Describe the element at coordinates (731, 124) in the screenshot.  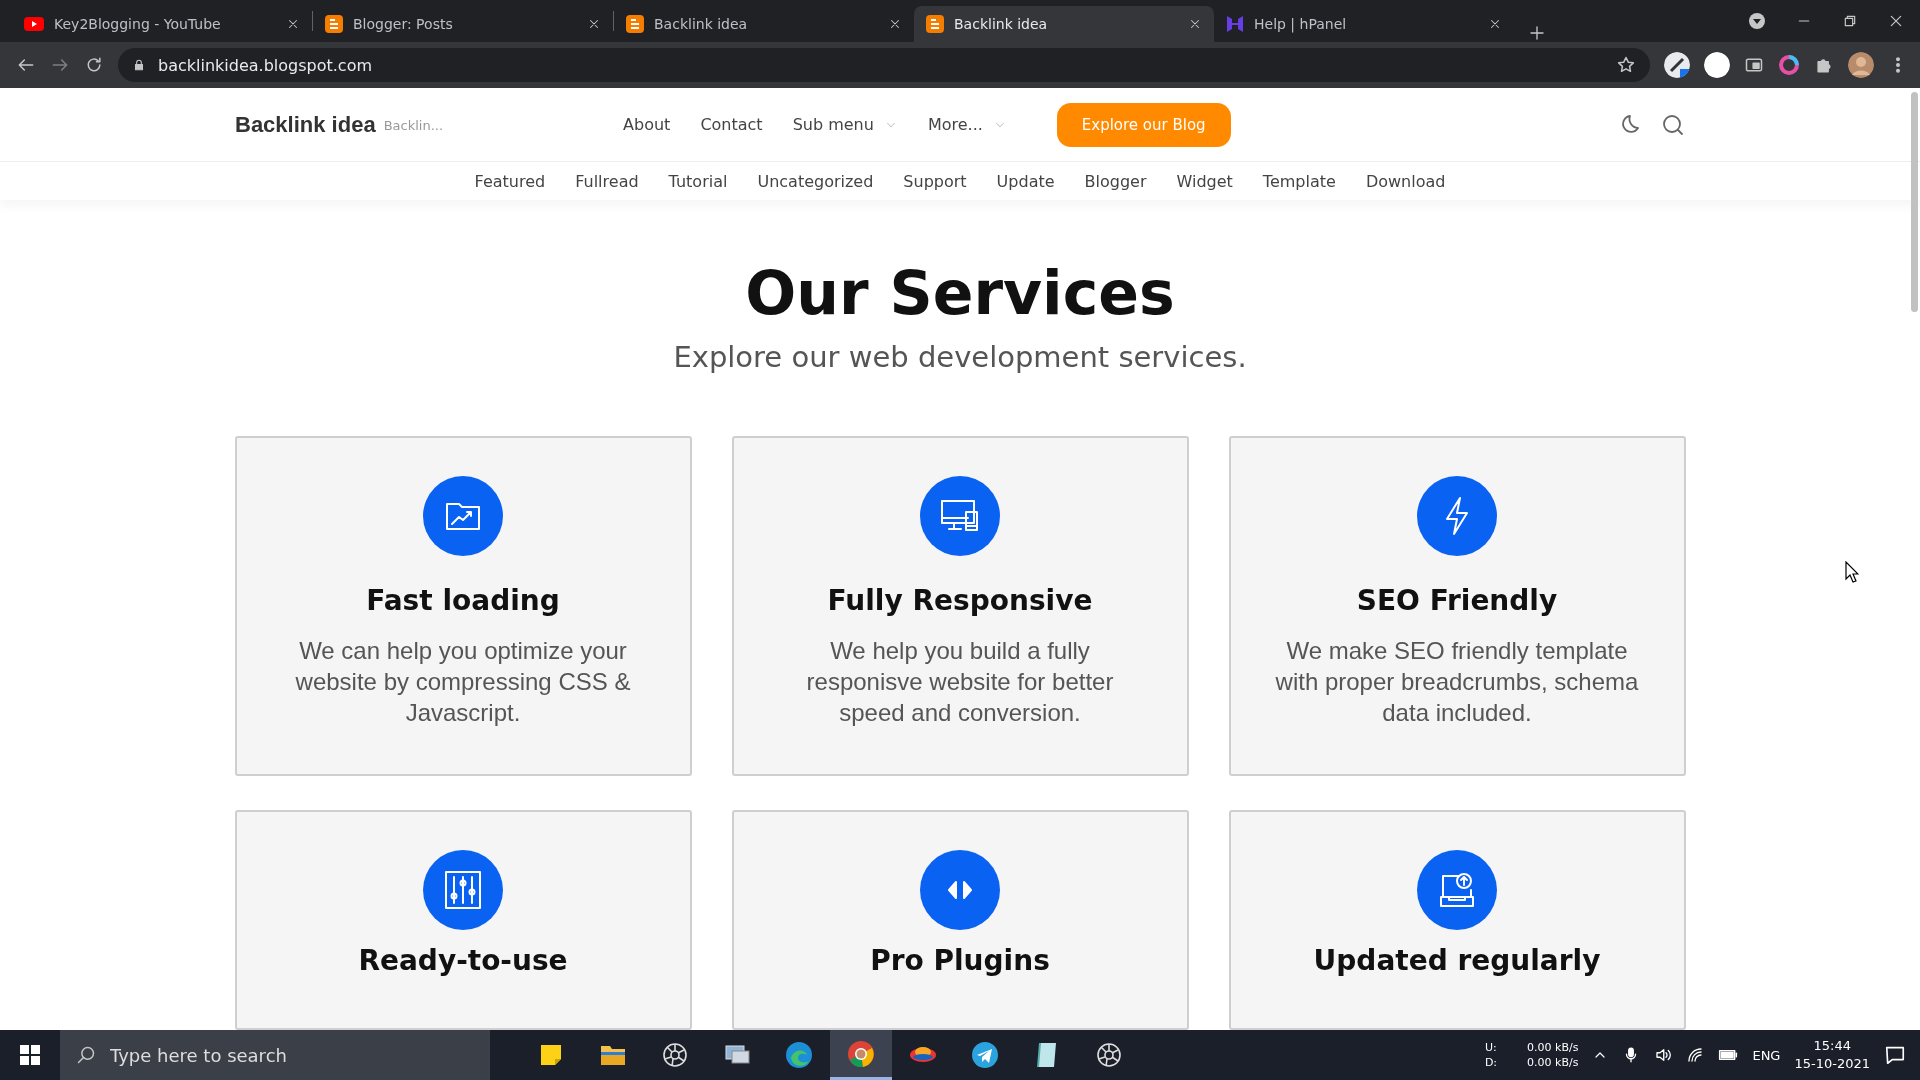
I see `nav-link: Contact` at that location.